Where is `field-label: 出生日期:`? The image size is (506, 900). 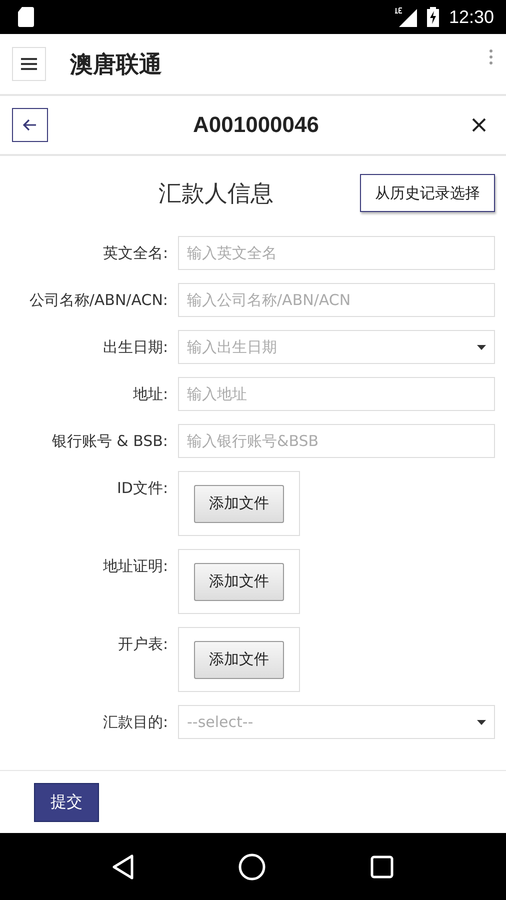
field-label: 出生日期: is located at coordinates (135, 347).